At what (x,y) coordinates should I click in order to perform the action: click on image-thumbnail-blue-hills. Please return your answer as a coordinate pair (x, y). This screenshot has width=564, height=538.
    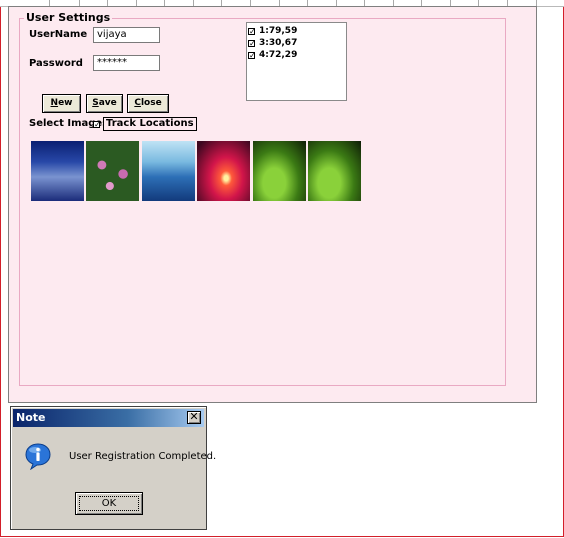
    Looking at the image, I should click on (168, 171).